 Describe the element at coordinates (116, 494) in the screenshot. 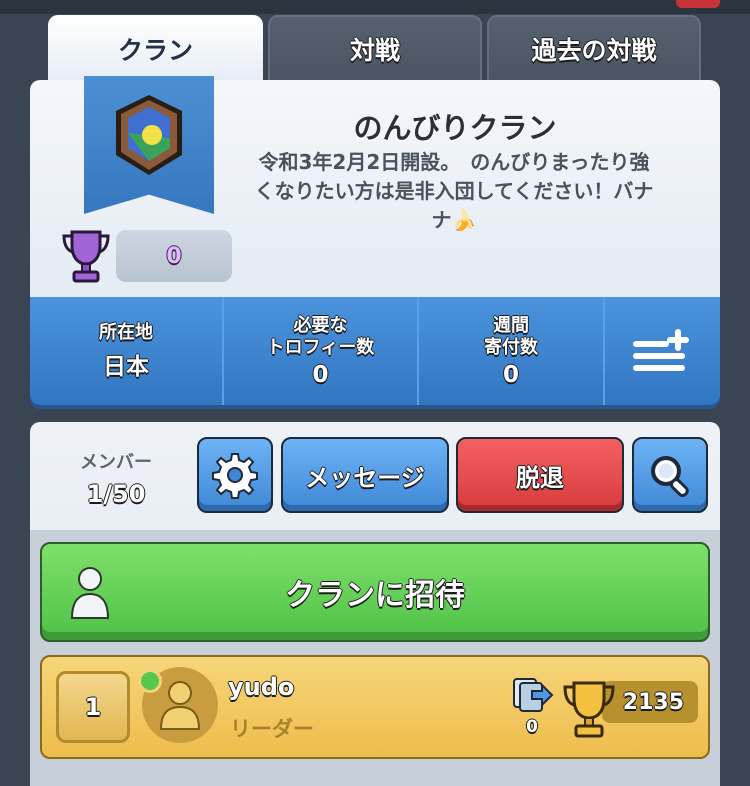

I see `member-count-value: 1/50` at that location.